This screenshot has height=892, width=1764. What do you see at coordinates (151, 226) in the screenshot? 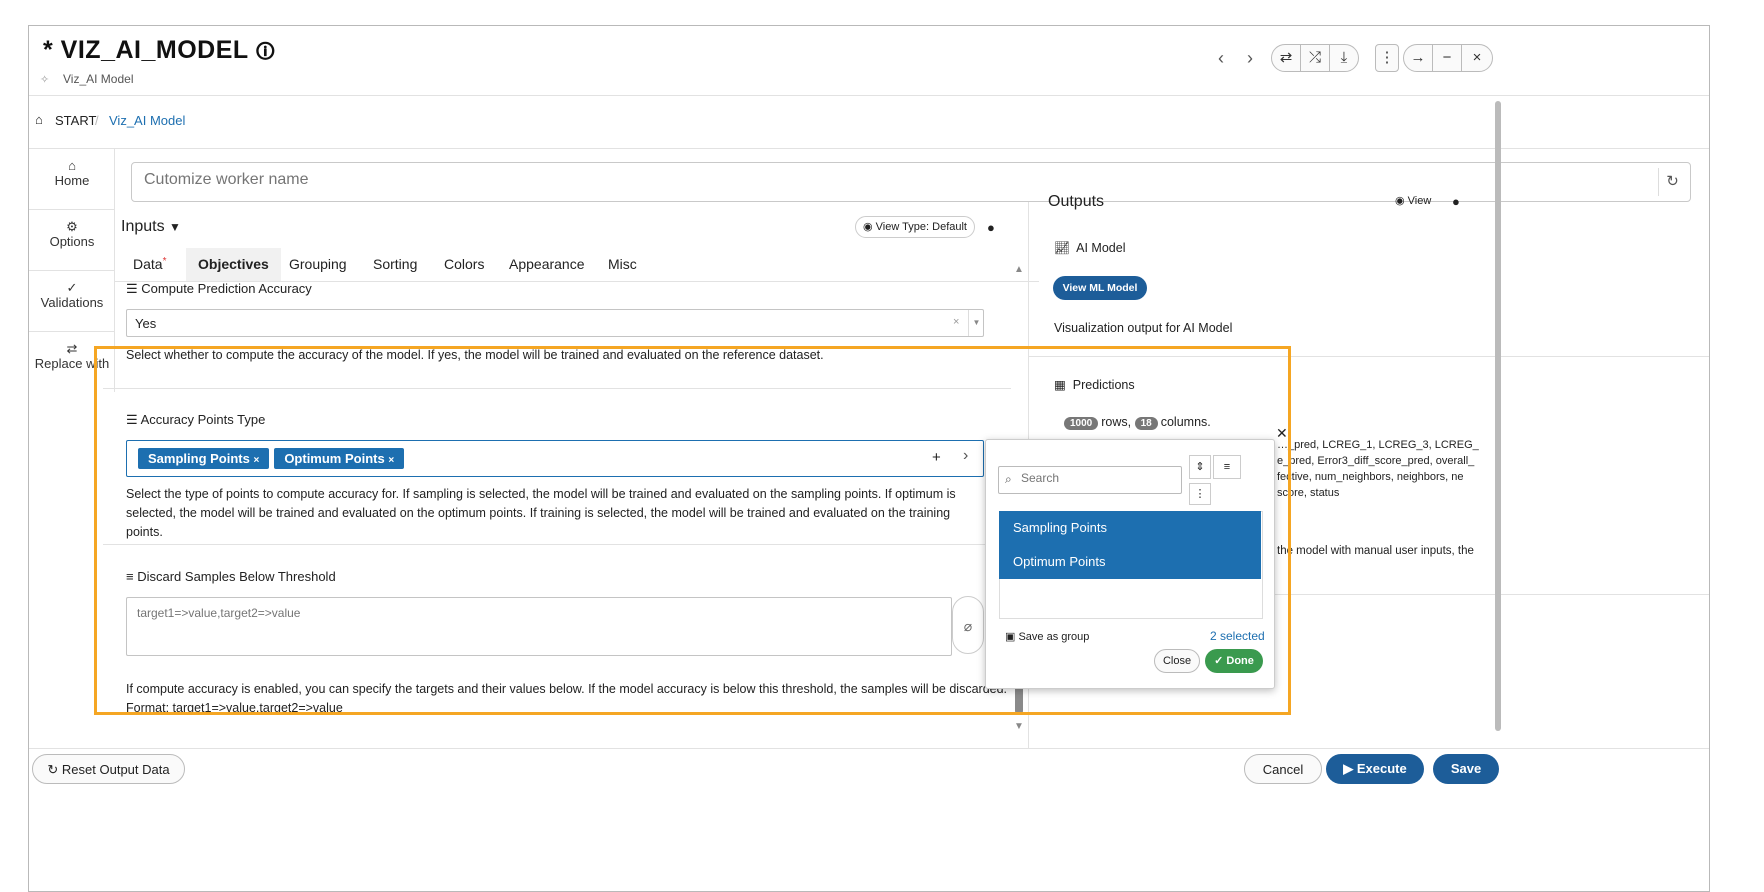
I see `inputs-title: Inputs ▼` at bounding box center [151, 226].